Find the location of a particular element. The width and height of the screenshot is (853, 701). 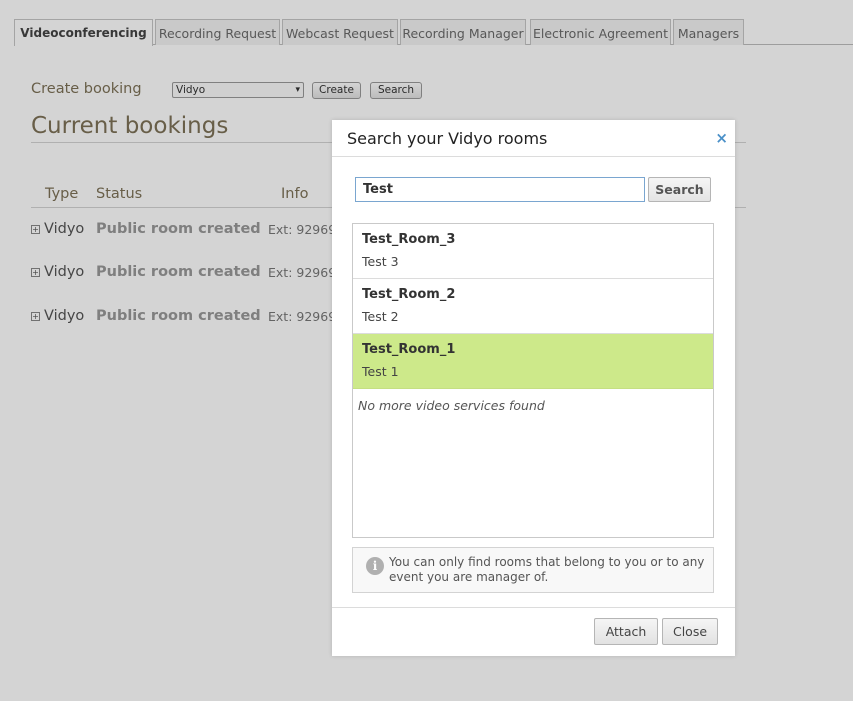

attach-button: Attach is located at coordinates (626, 631).